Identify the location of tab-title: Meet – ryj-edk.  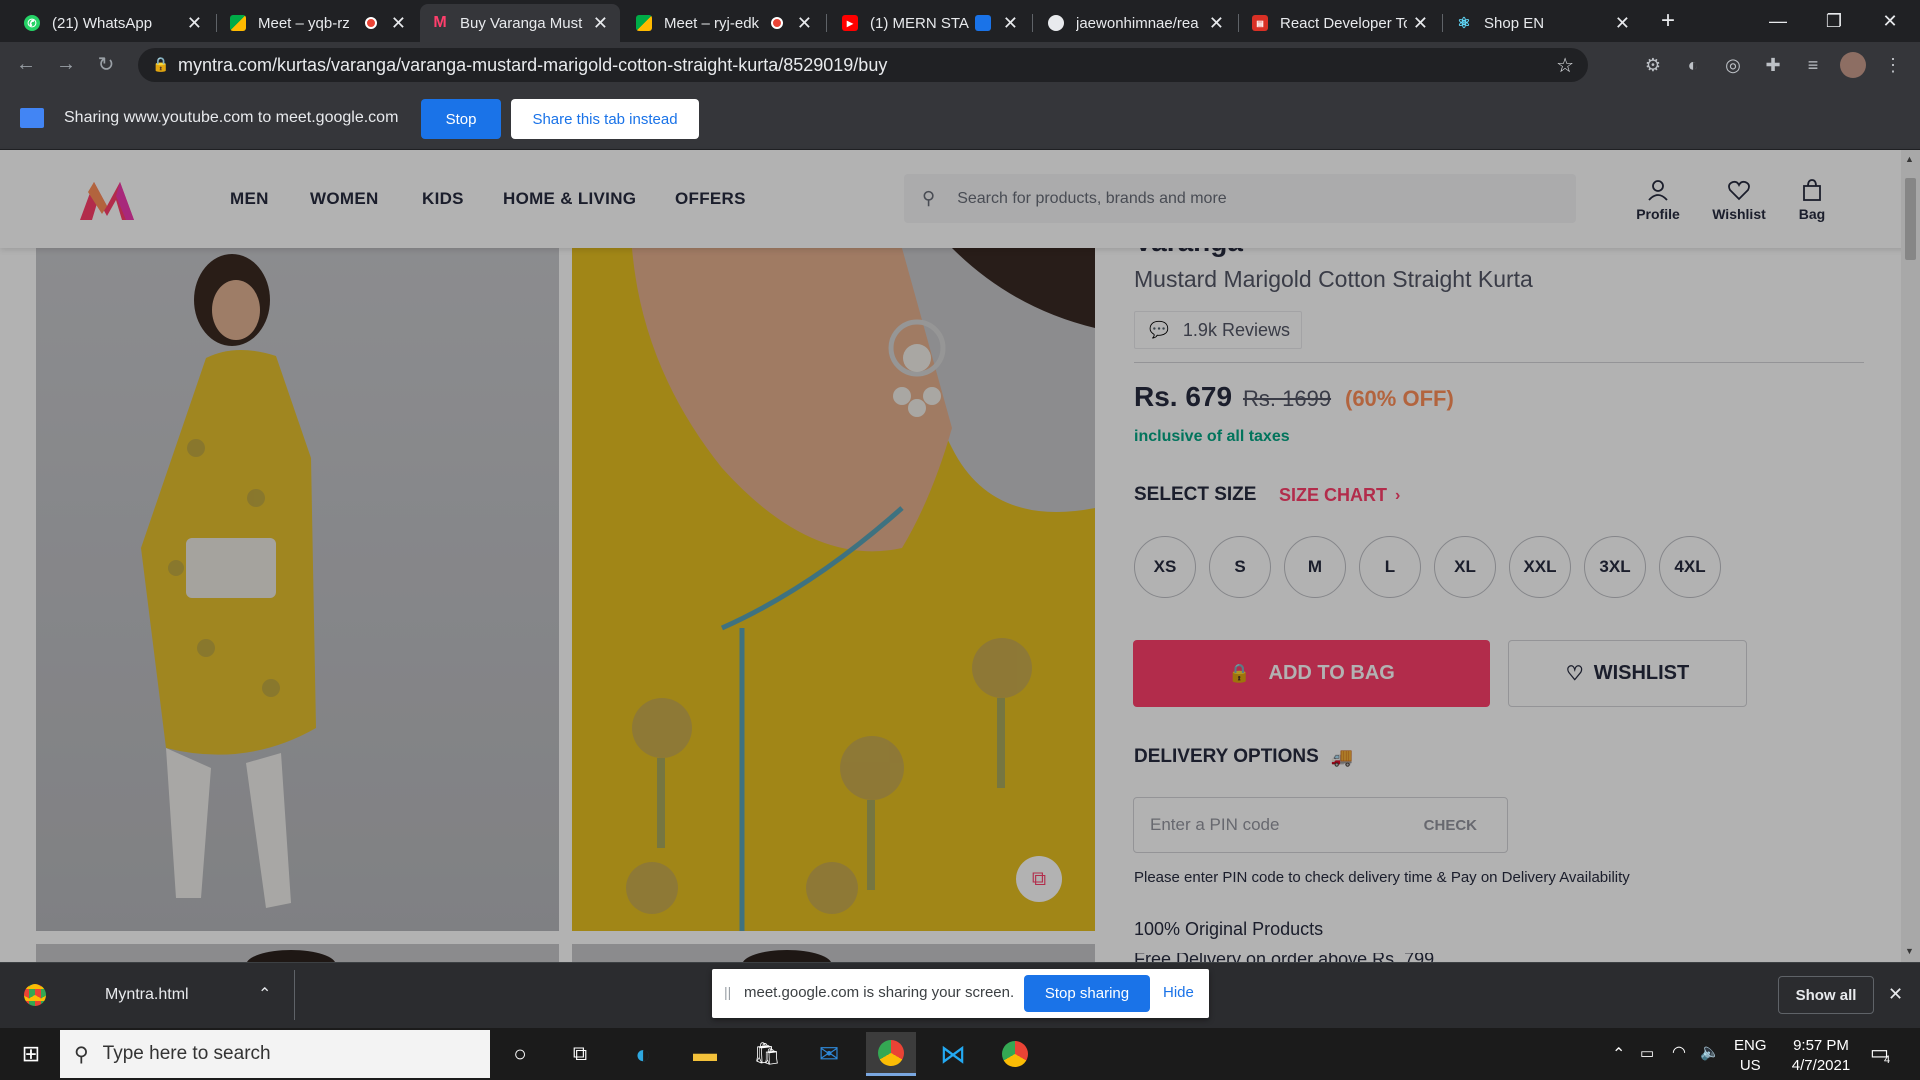
(712, 23).